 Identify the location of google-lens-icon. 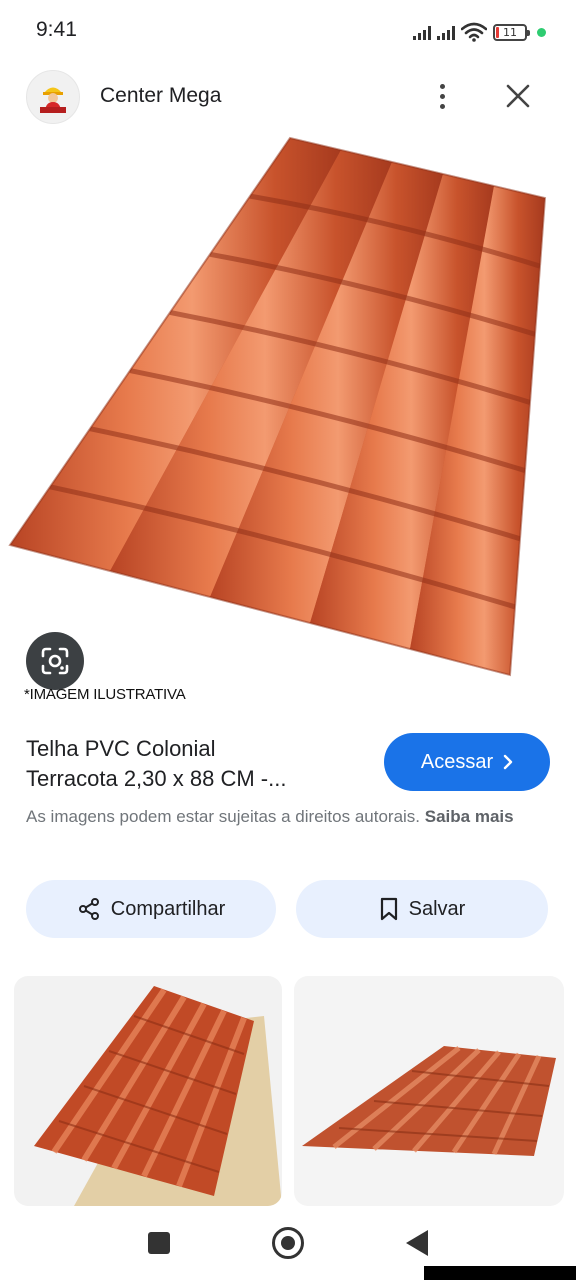
(55, 661).